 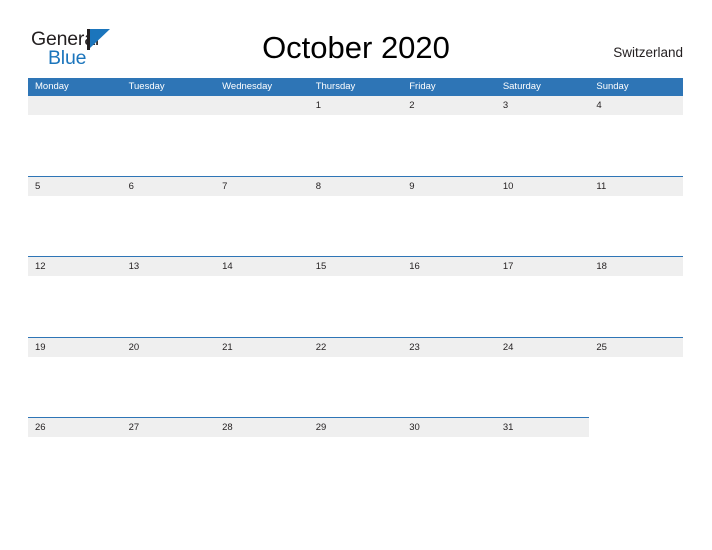 I want to click on page-title: October 2020, so click(x=356, y=47).